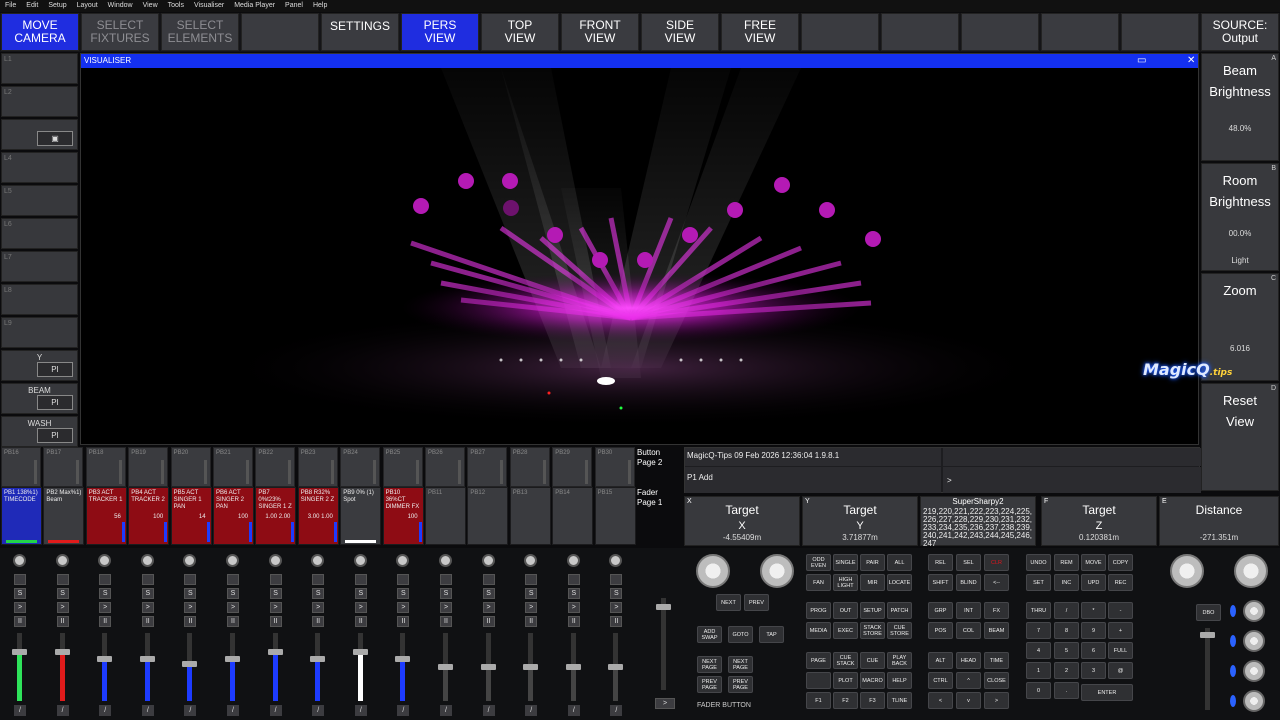  I want to click on command-line: >, so click(1072, 480).